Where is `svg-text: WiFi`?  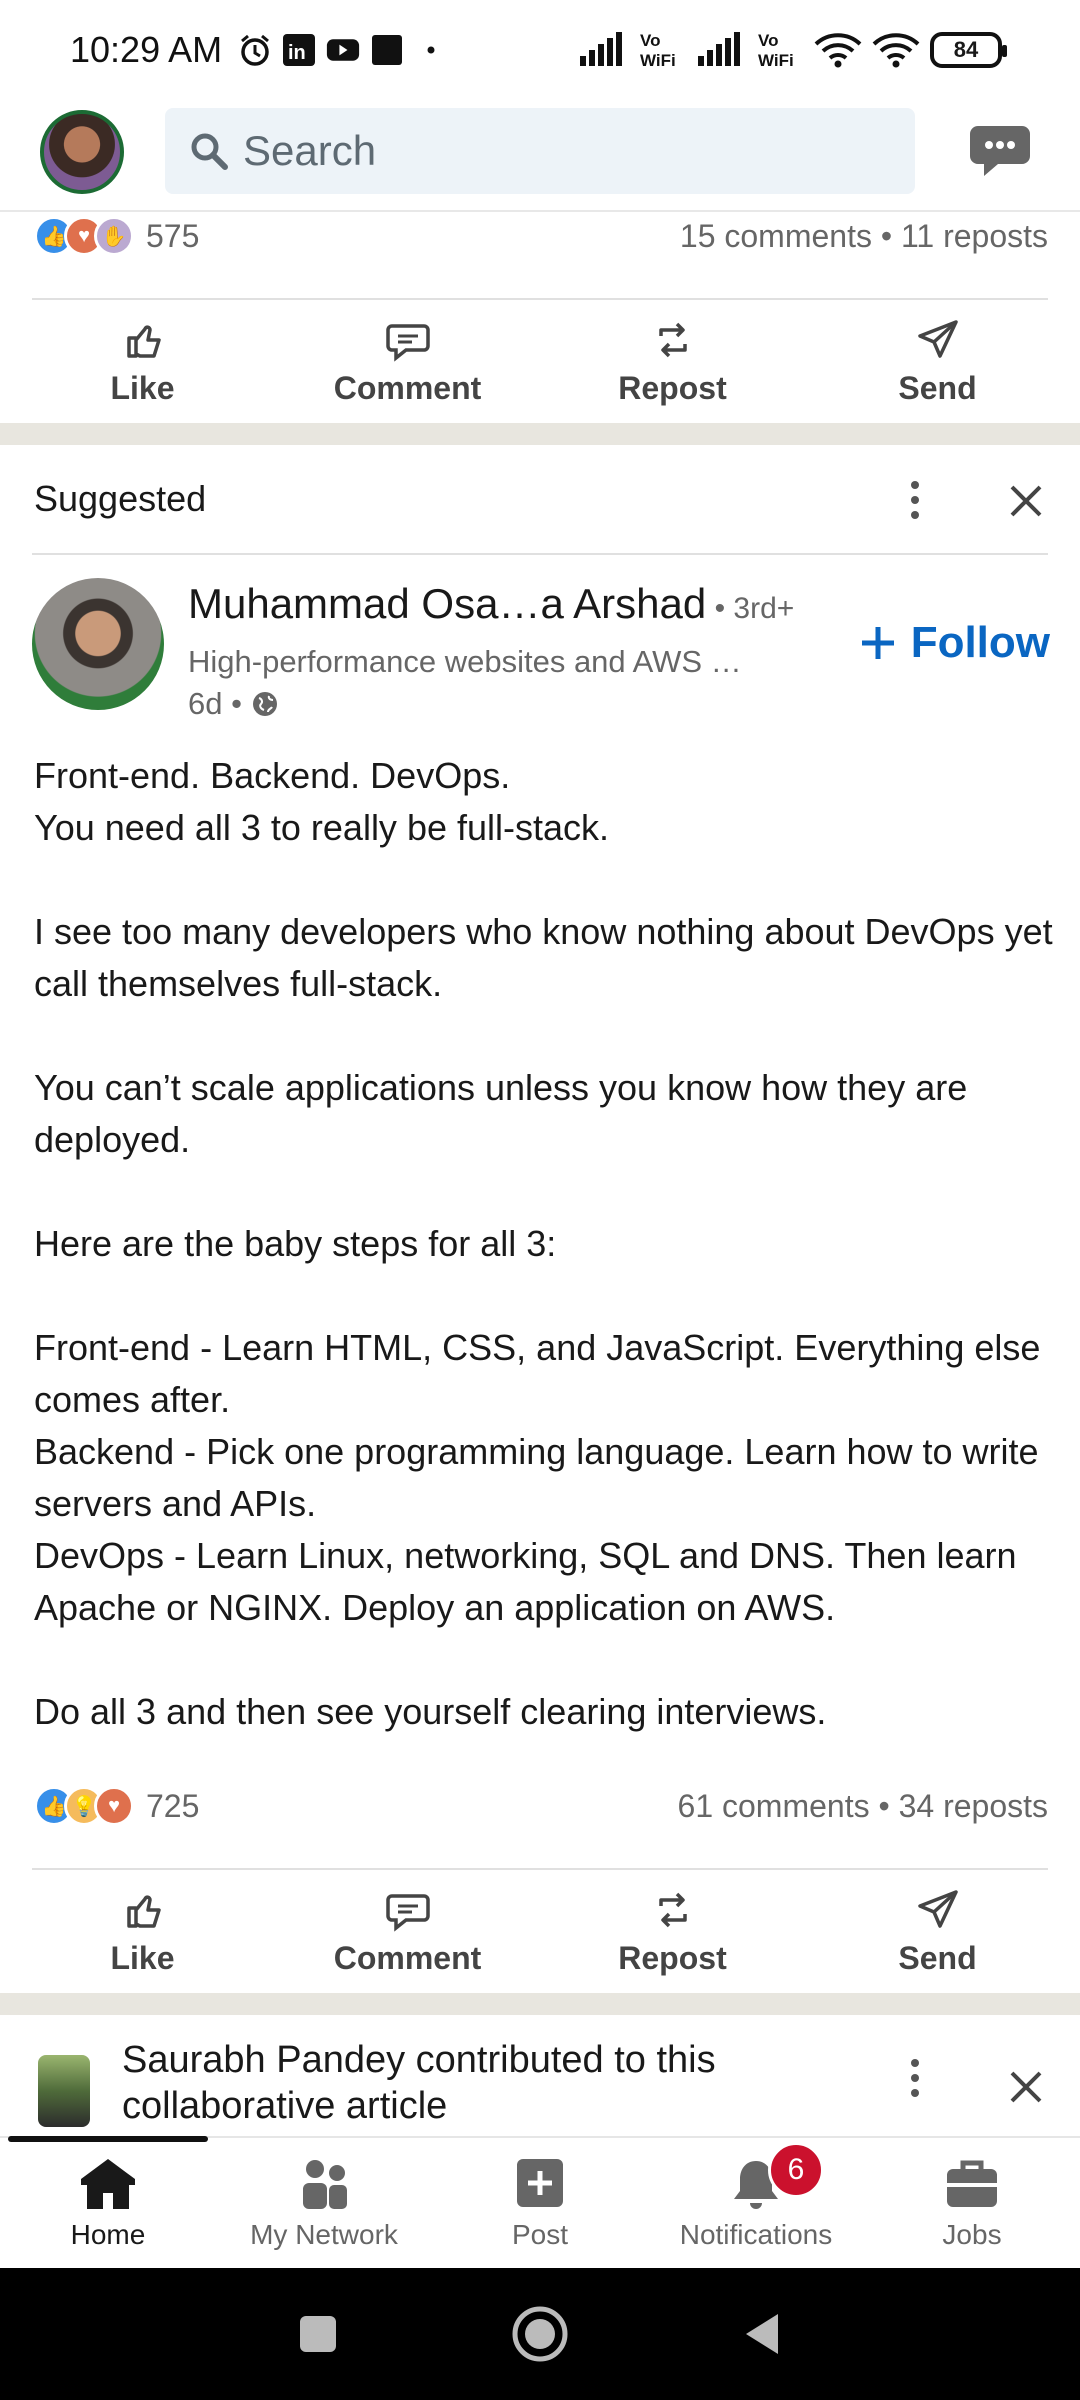 svg-text: WiFi is located at coordinates (776, 60).